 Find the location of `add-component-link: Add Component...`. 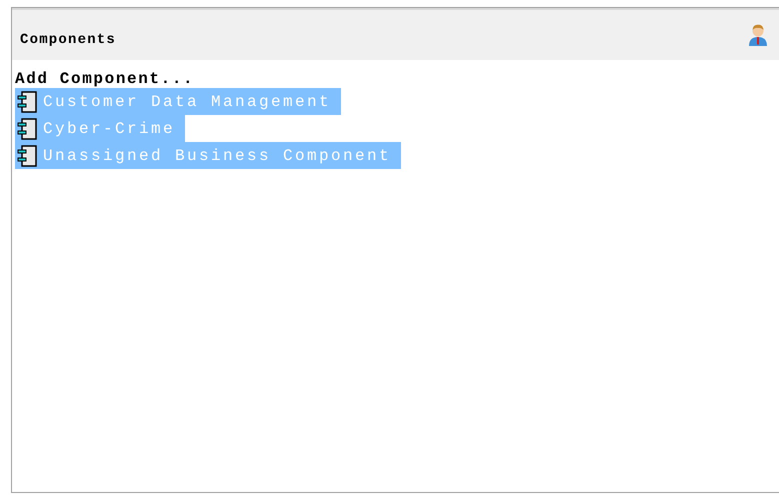

add-component-link: Add Component... is located at coordinates (104, 79).